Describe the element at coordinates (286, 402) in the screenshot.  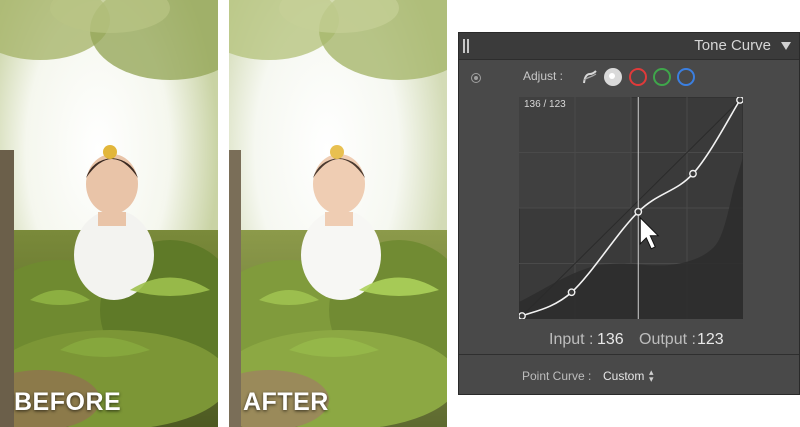
I see `after-label: AFTER` at that location.